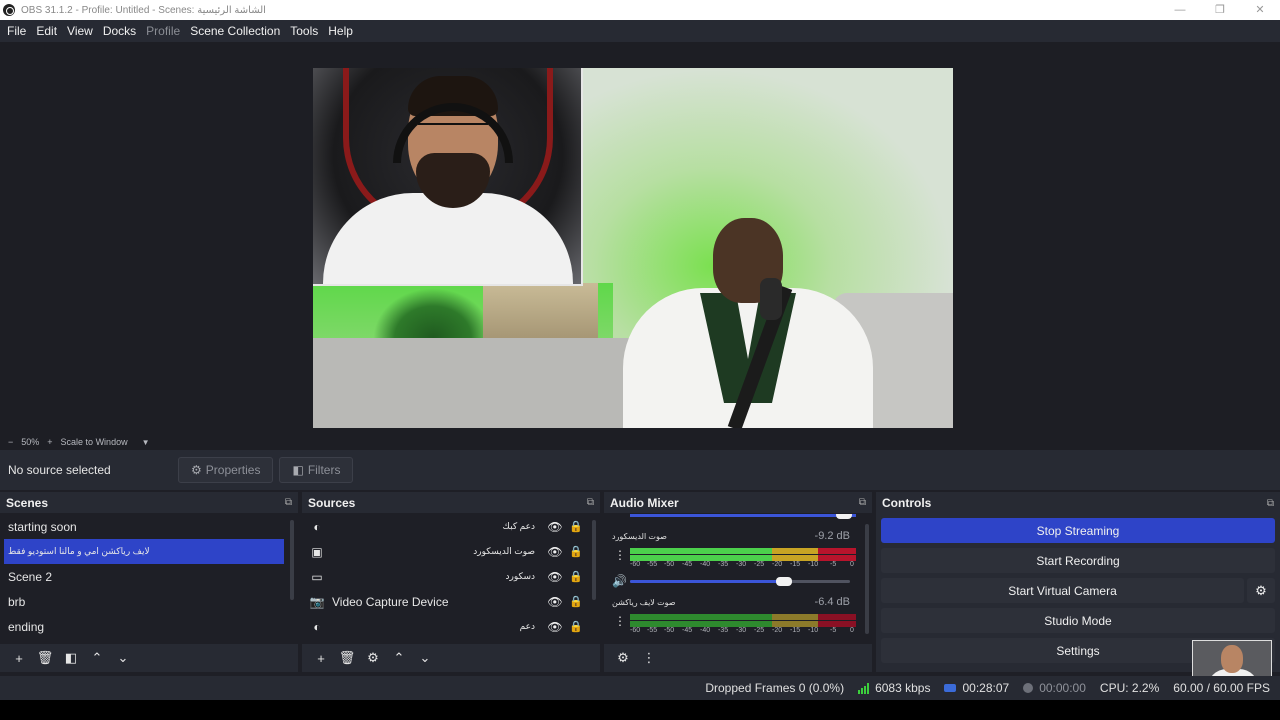 This screenshot has height=720, width=1280. Describe the element at coordinates (49, 442) in the screenshot. I see `zoom-in-button: +` at that location.